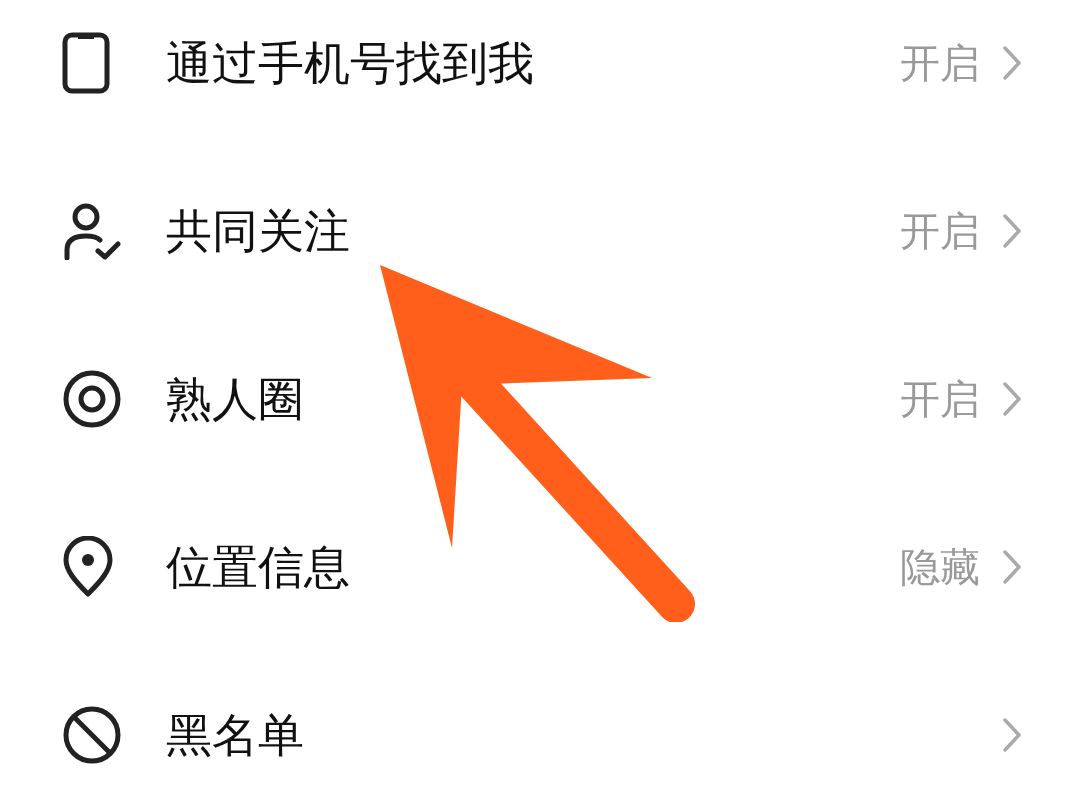 The height and width of the screenshot is (810, 1080). Describe the element at coordinates (258, 567) in the screenshot. I see `setting-label: 位置信息` at that location.